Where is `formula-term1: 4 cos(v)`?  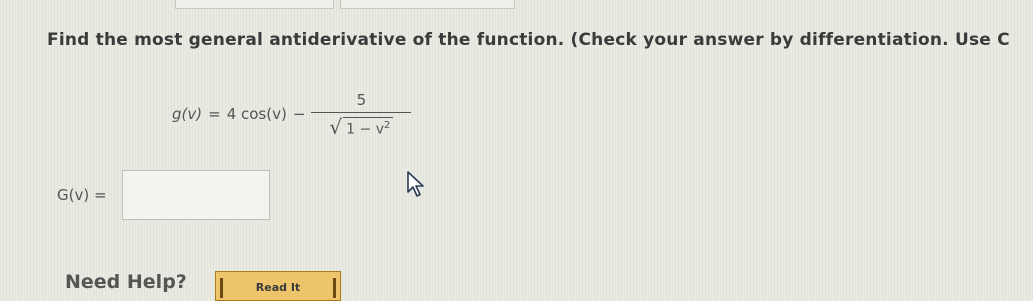
formula-term1: 4 cos(v) is located at coordinates (256, 114).